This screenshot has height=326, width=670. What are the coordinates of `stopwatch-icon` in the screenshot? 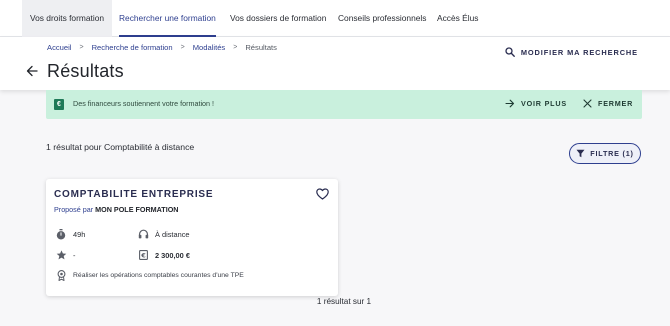 It's located at (61, 234).